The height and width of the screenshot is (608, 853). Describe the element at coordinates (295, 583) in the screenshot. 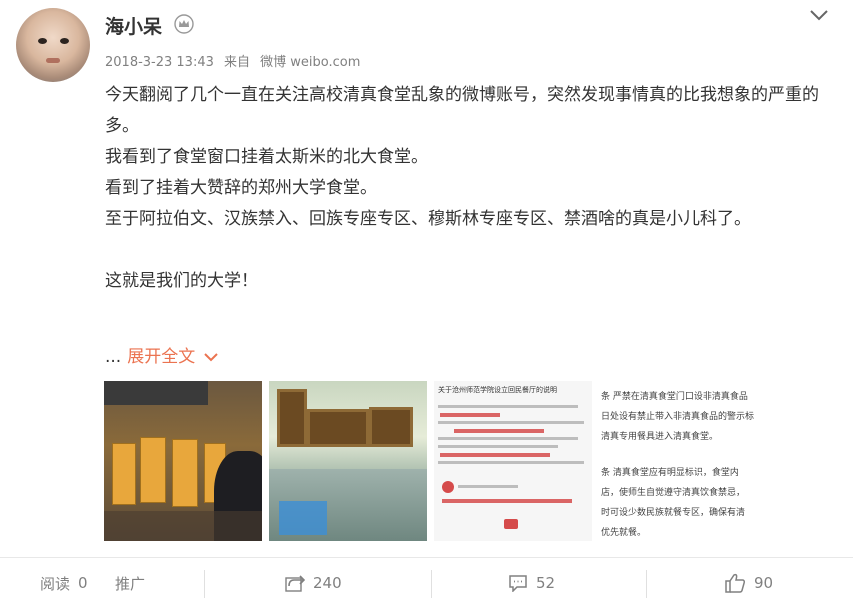

I see `repost-icon` at that location.